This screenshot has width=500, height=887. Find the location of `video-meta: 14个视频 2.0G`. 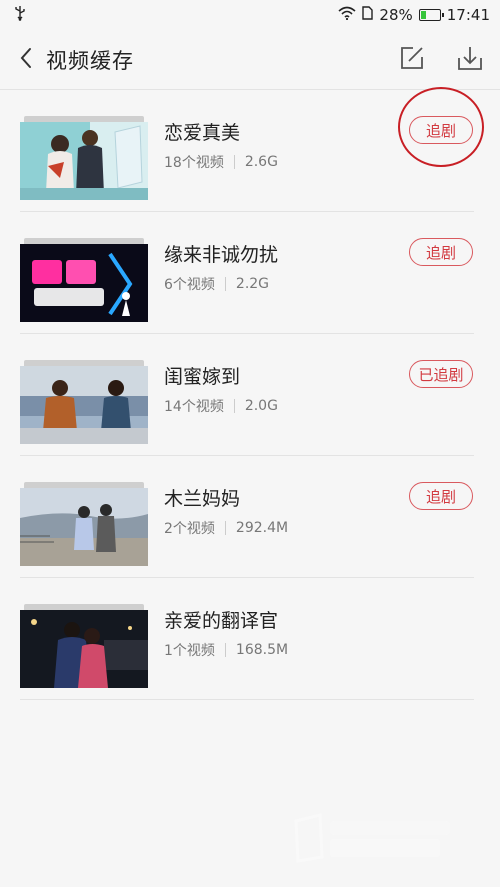

video-meta: 14个视频 2.0G is located at coordinates (221, 406).